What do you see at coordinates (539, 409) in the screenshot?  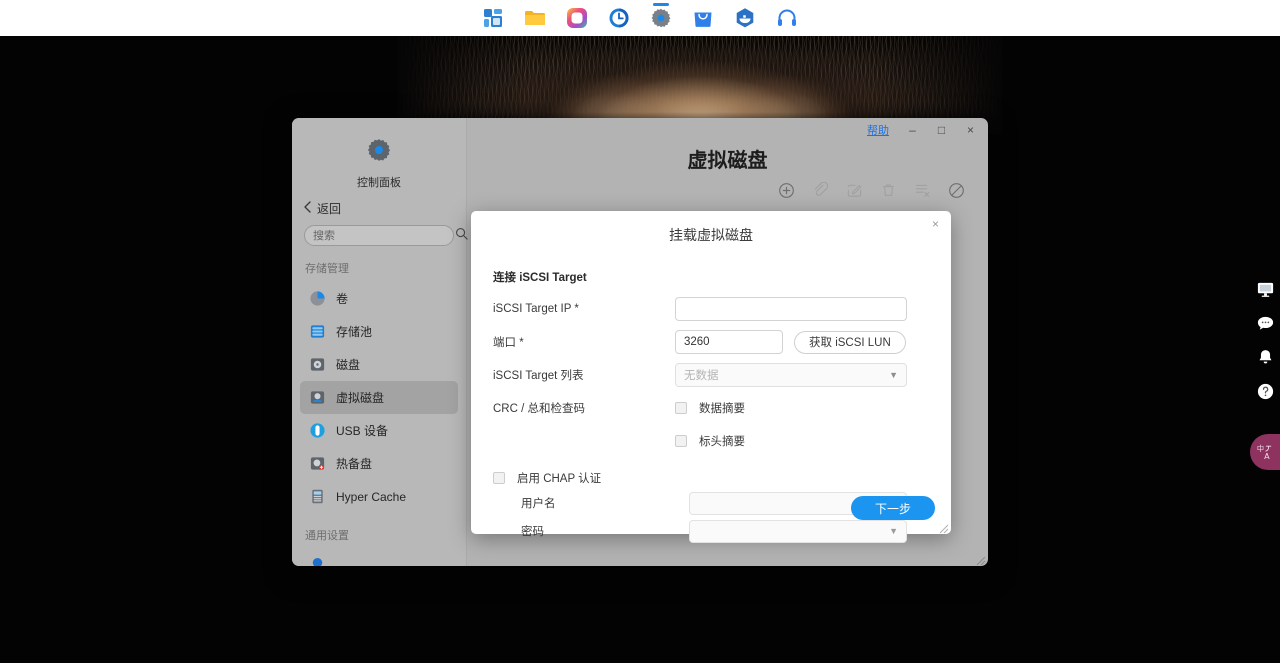 I see `crc-label: CRC / 总和检查码` at bounding box center [539, 409].